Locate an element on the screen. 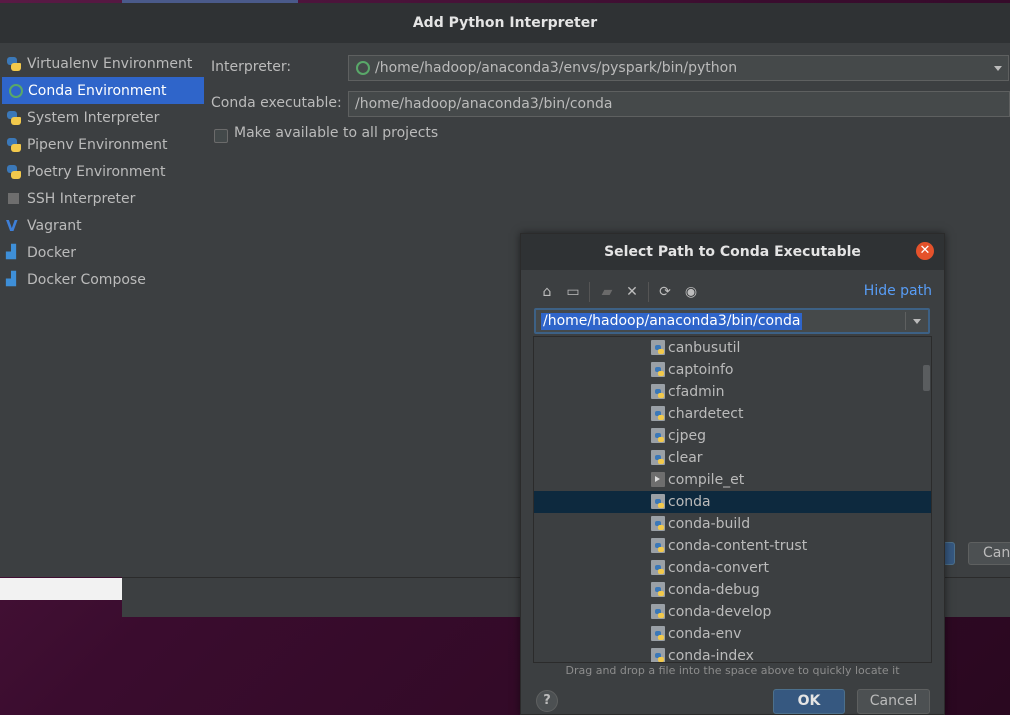 This screenshot has height=715, width=1010. file-name: conda-develop is located at coordinates (720, 612).